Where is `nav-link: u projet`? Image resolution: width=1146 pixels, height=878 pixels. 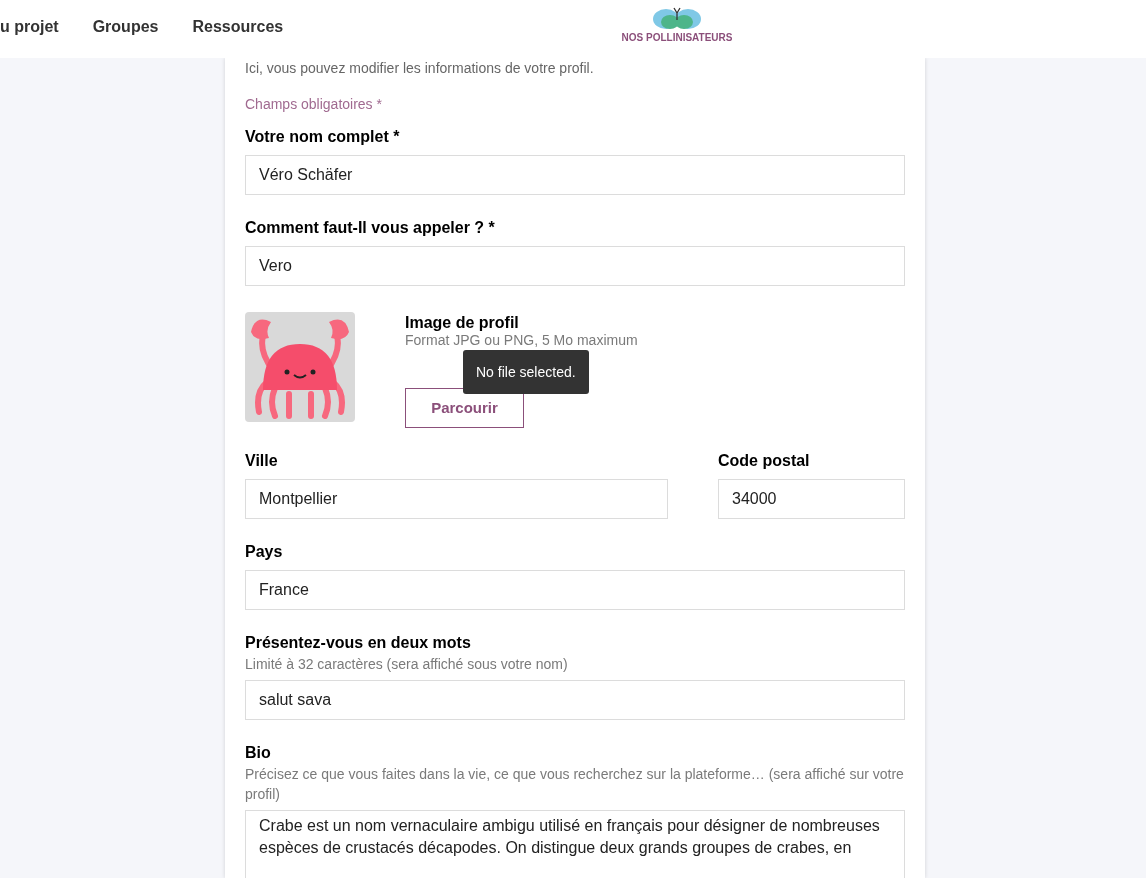
nav-link: u projet is located at coordinates (29, 27).